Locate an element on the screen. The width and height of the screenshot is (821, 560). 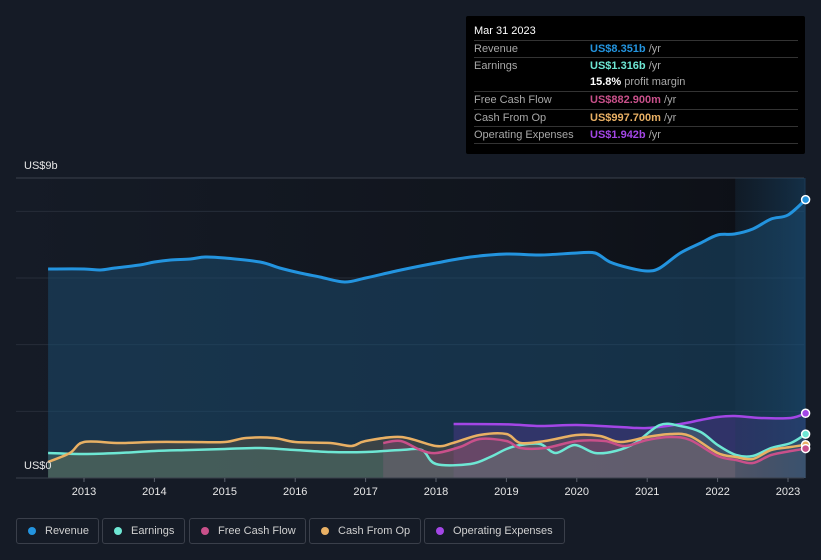
tooltip-row: Earnings US$1.316b /yr is located at coordinates (636, 66).